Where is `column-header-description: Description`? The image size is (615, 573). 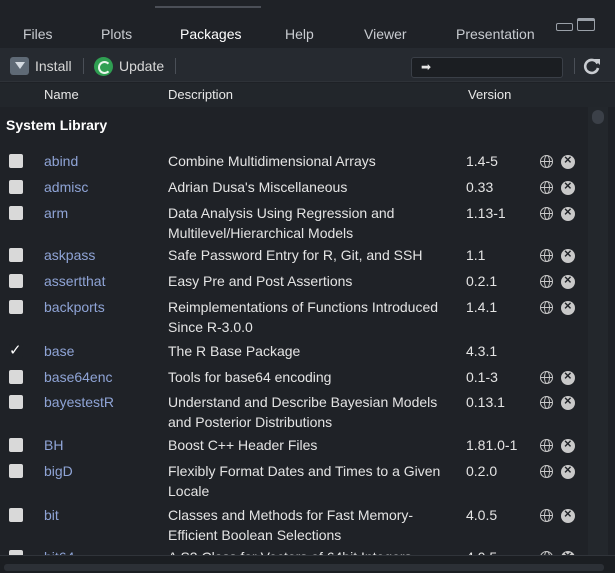
column-header-description: Description is located at coordinates (200, 94).